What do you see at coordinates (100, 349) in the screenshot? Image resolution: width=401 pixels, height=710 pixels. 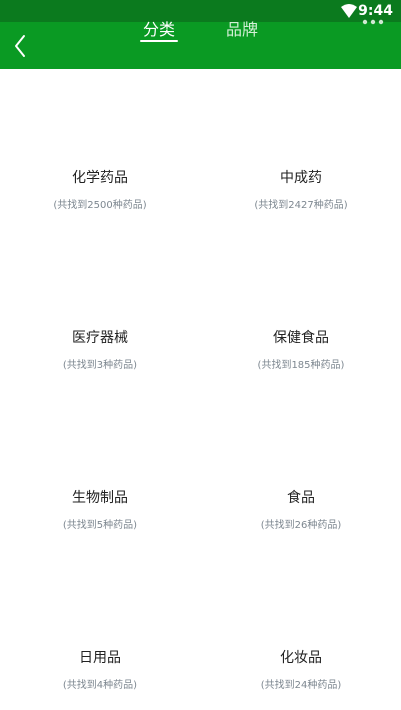 I see `category-item: 医疗器械 (共找到3种药品)` at bounding box center [100, 349].